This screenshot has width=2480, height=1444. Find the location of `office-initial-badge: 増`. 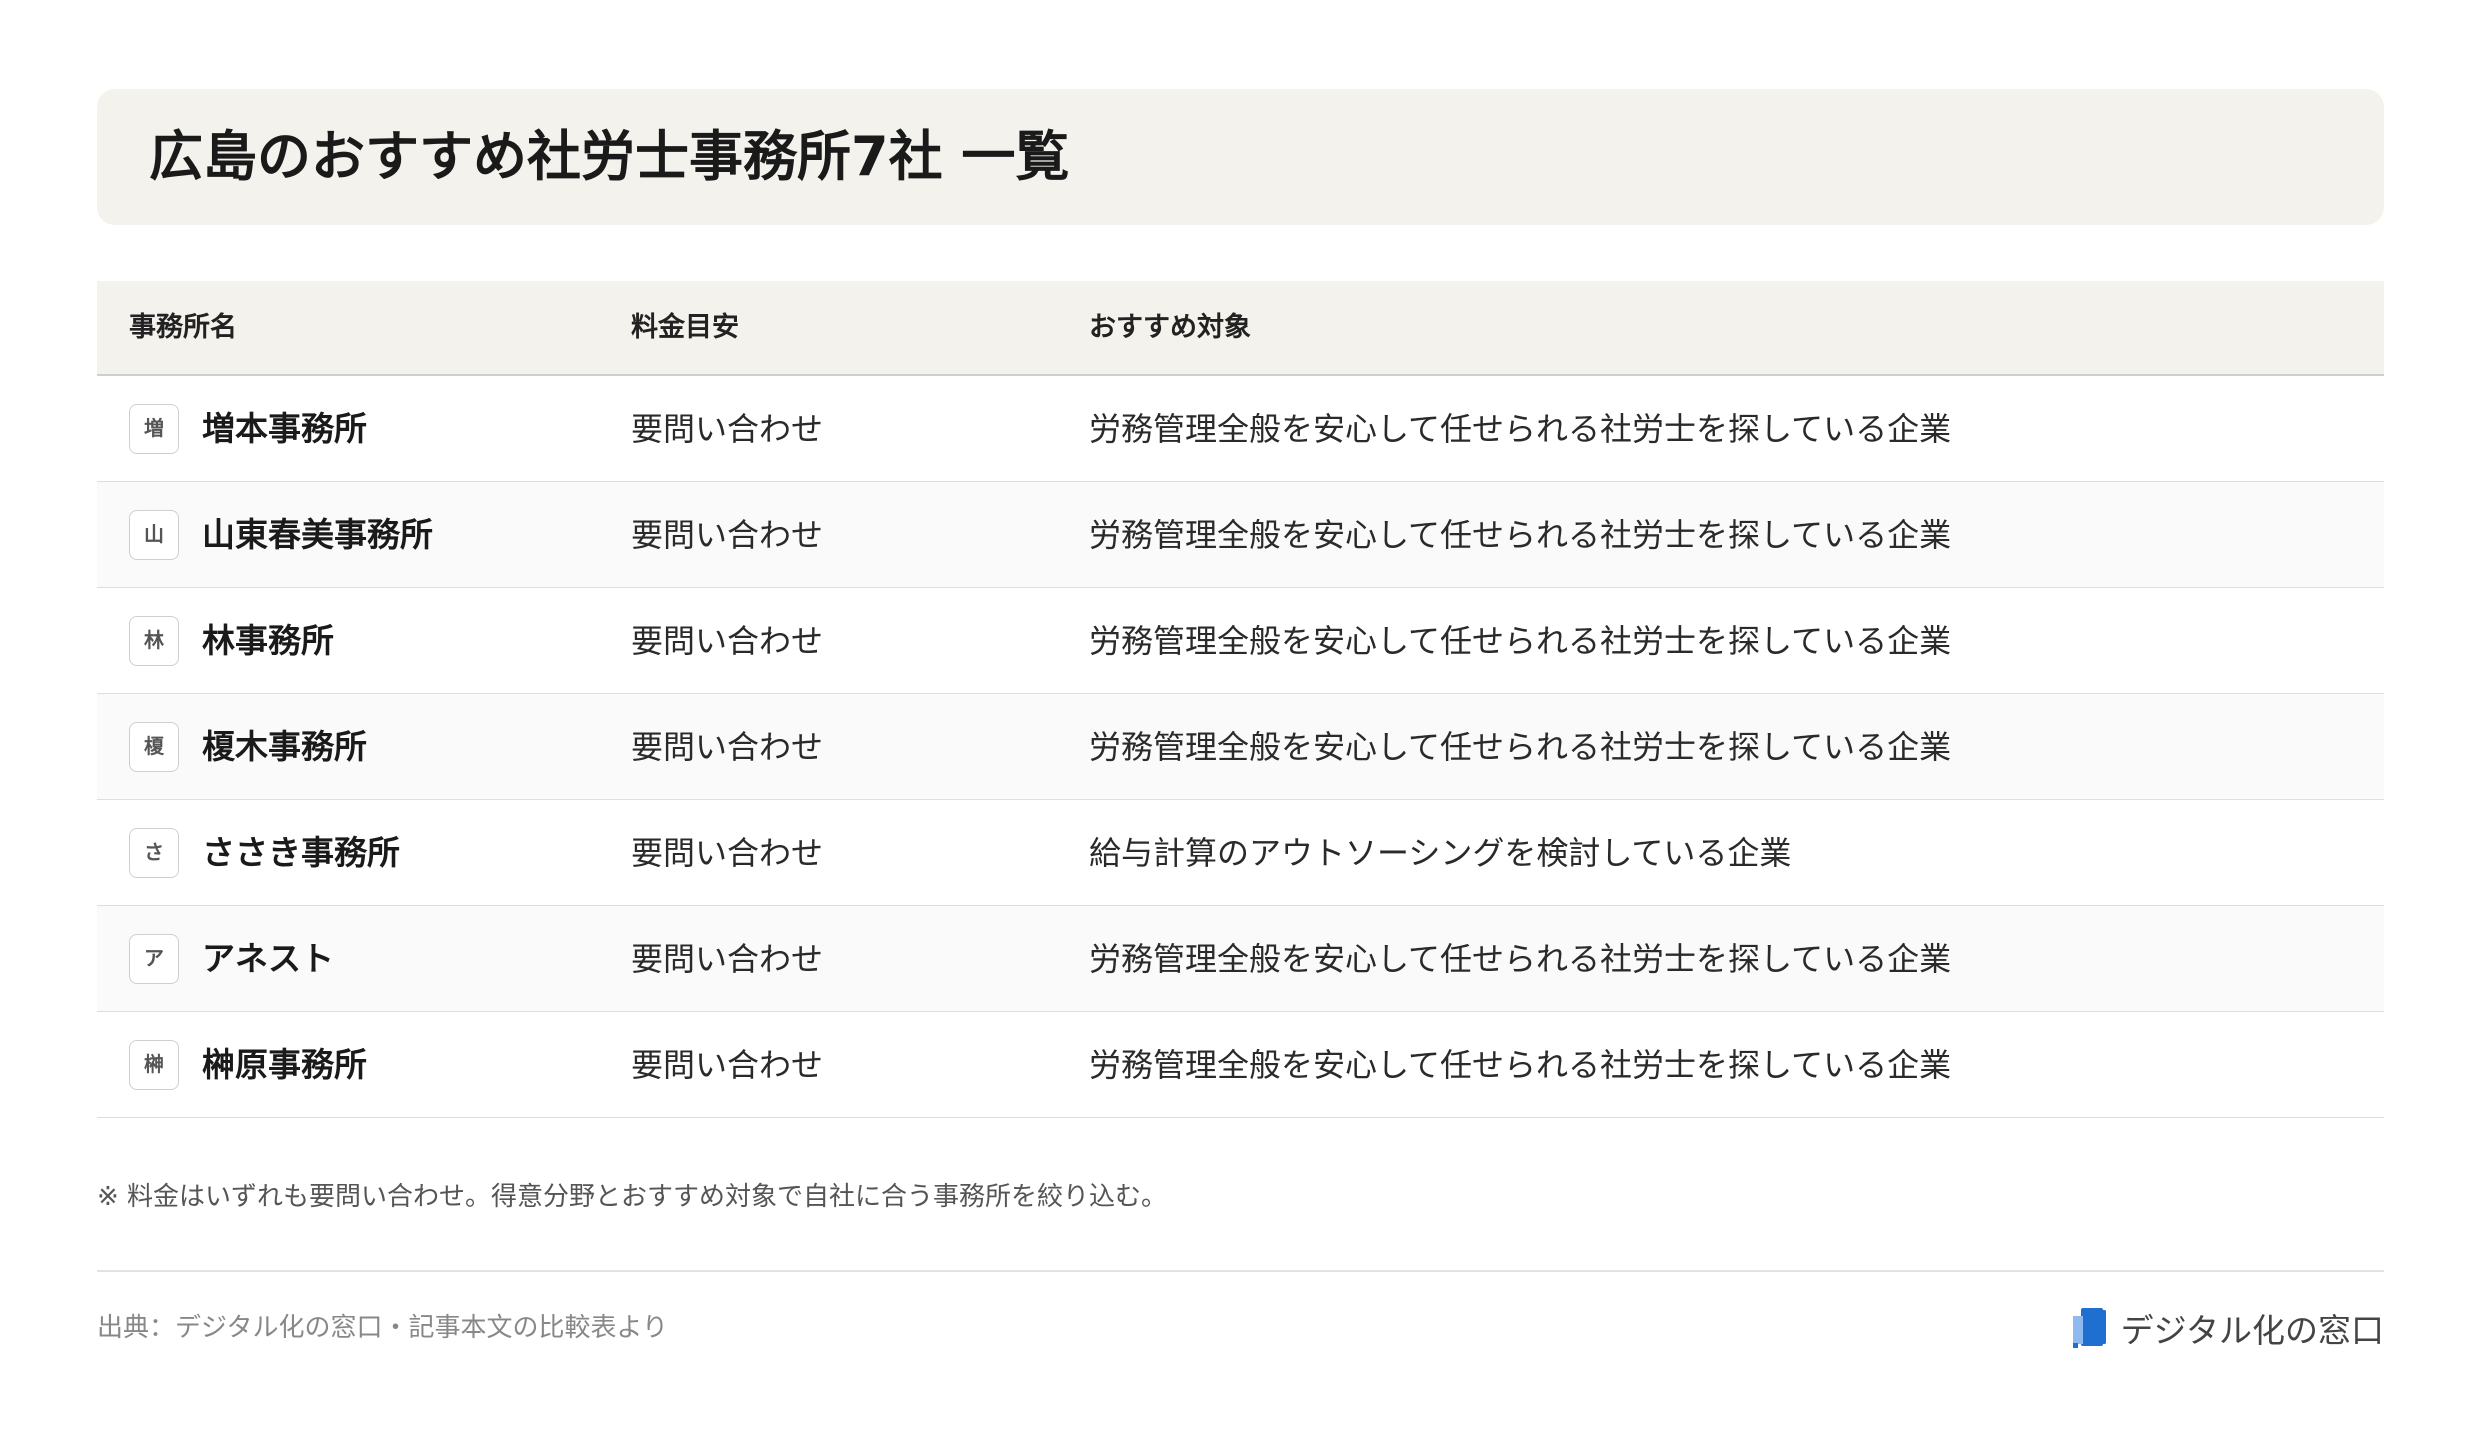

office-initial-badge: 増 is located at coordinates (154, 429).